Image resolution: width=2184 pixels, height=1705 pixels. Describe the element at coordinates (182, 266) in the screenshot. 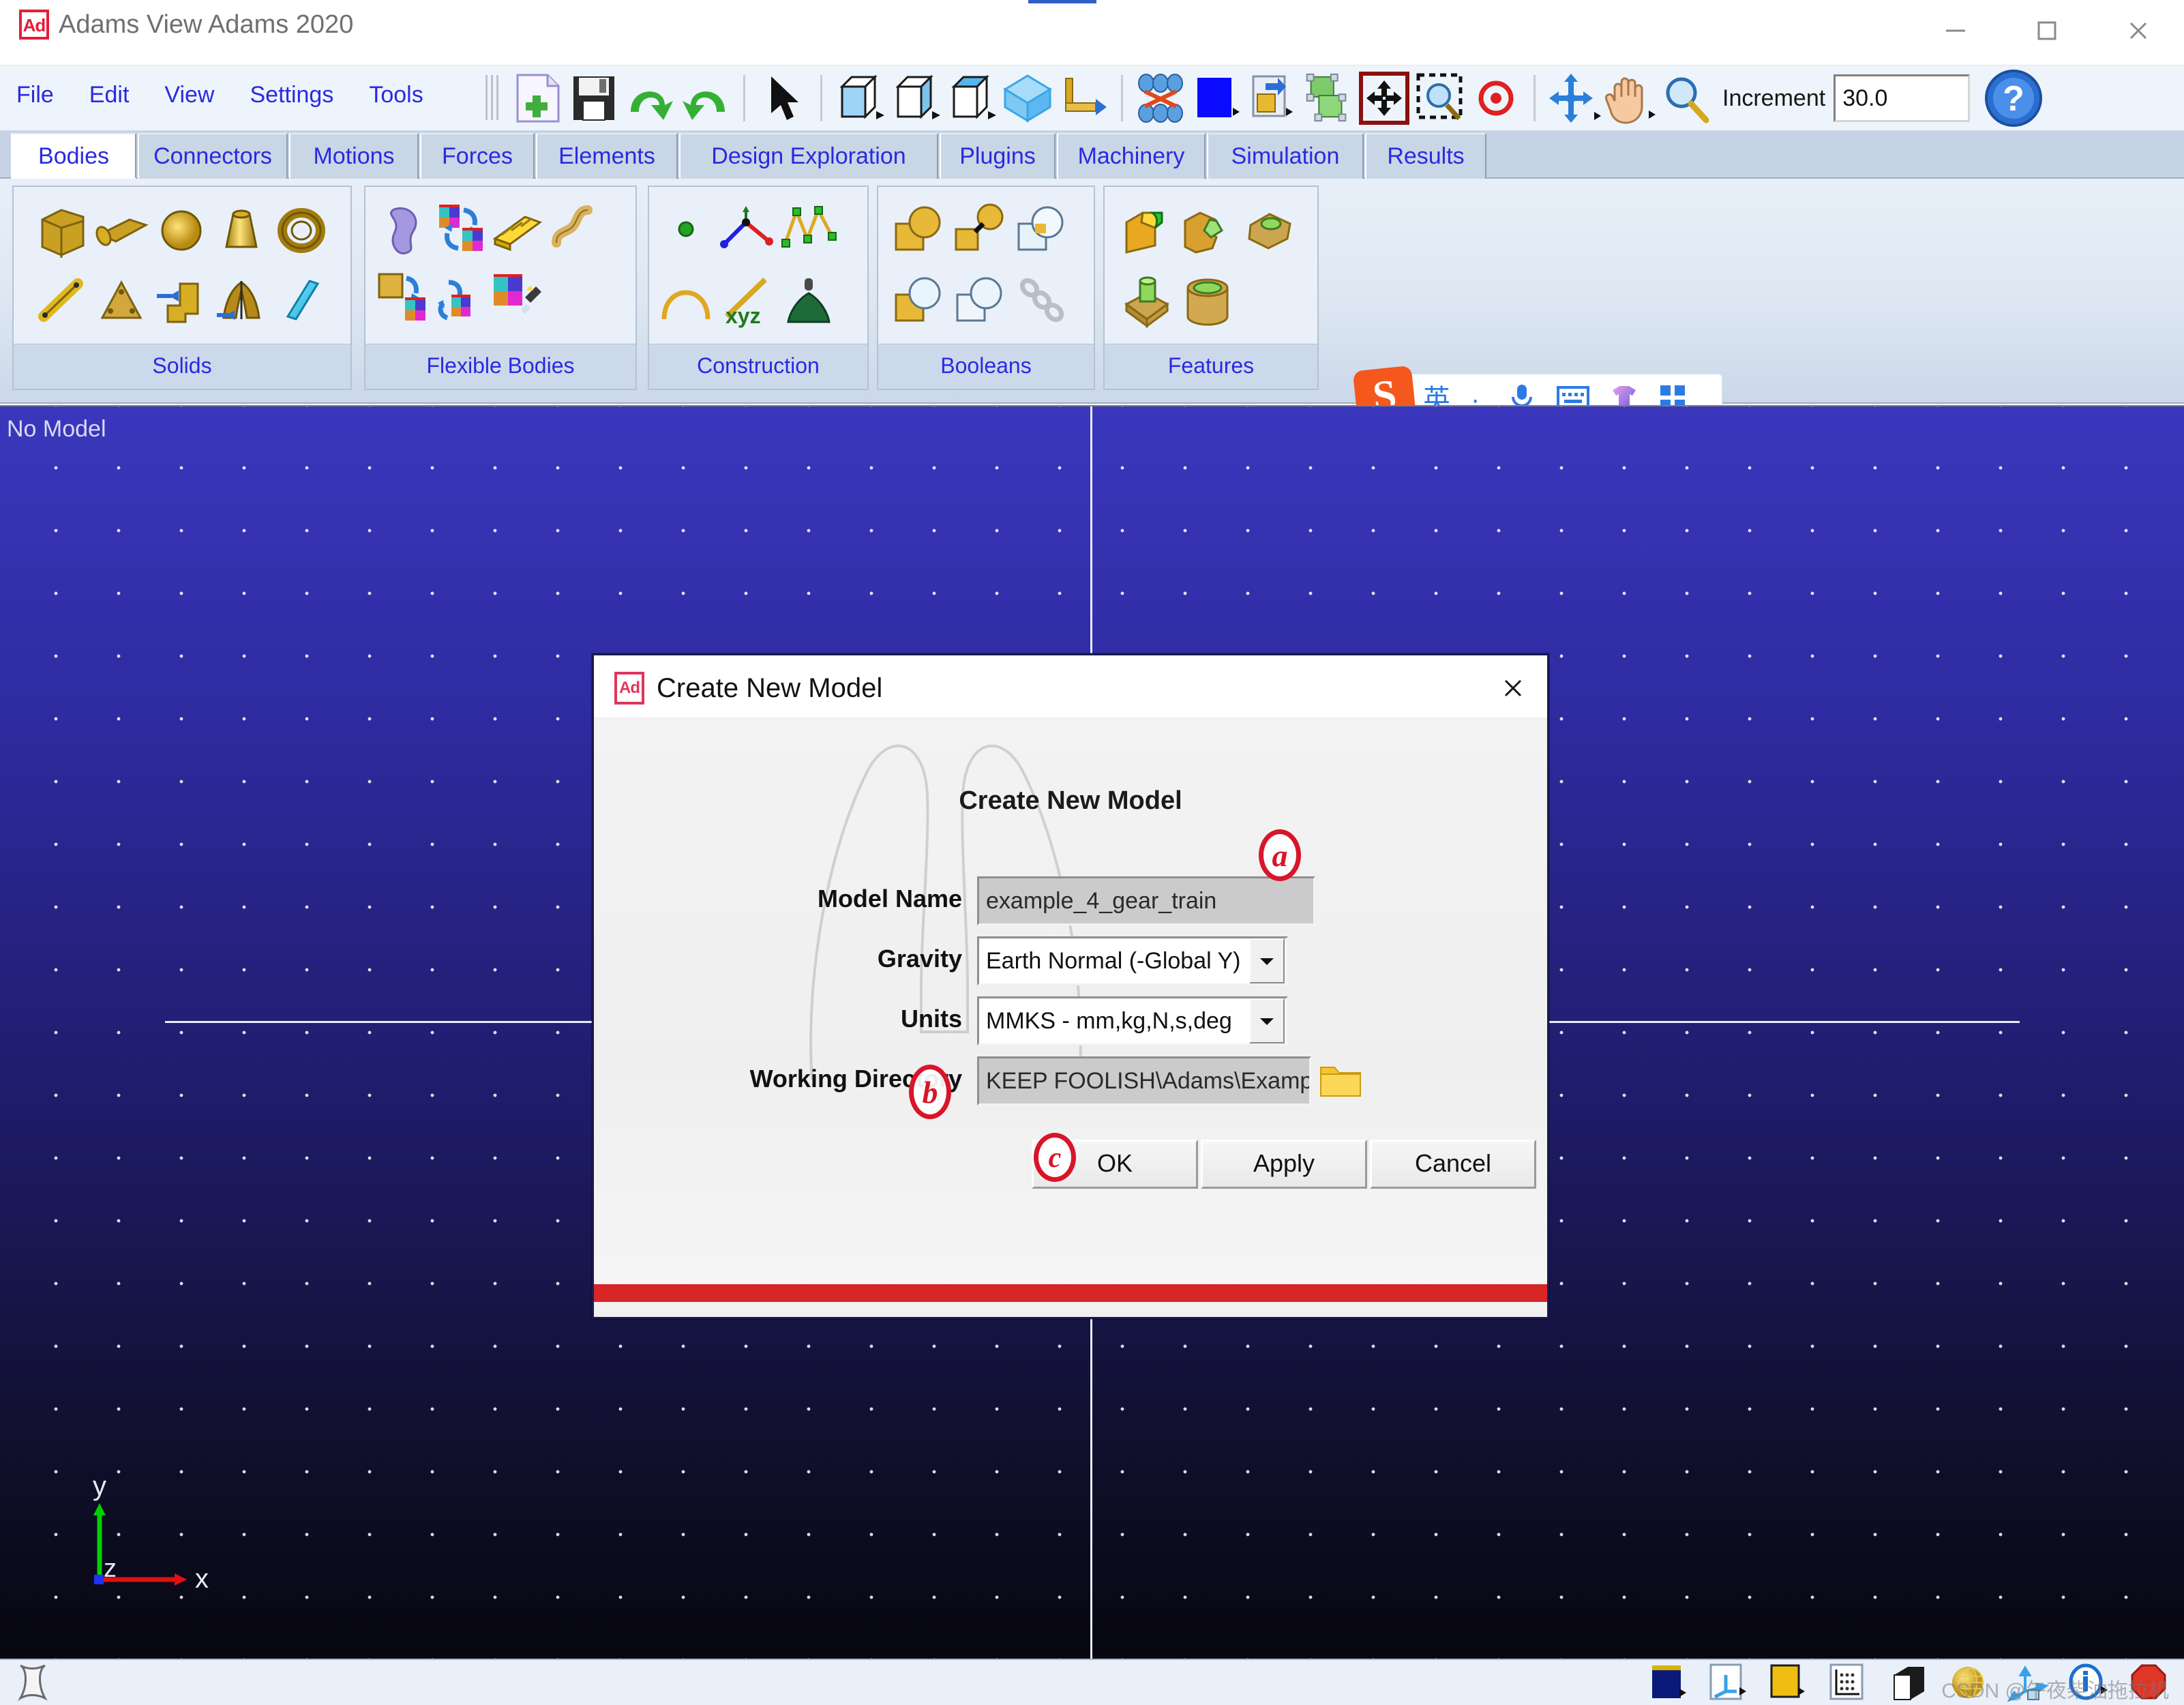

I see `solids-icons` at that location.